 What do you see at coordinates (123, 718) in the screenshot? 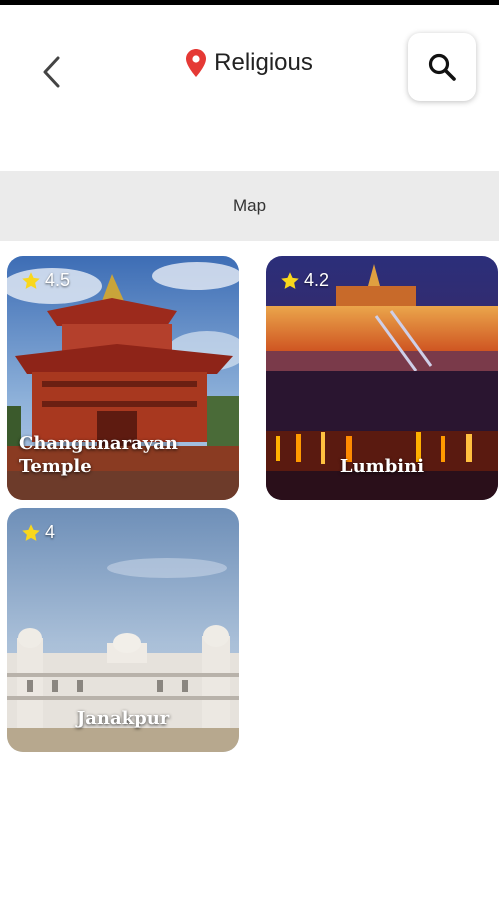
I see `place-name: Janakpur` at bounding box center [123, 718].